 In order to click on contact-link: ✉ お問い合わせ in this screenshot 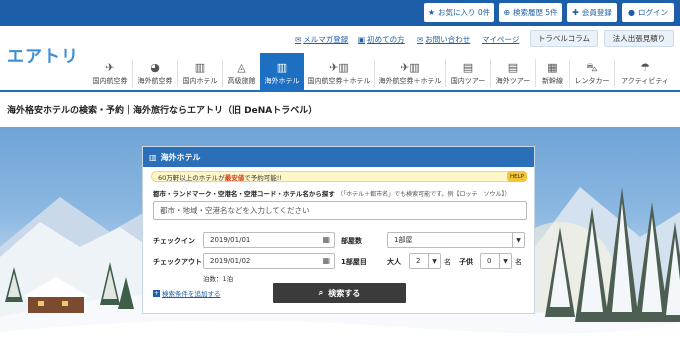, I will do `click(443, 39)`.